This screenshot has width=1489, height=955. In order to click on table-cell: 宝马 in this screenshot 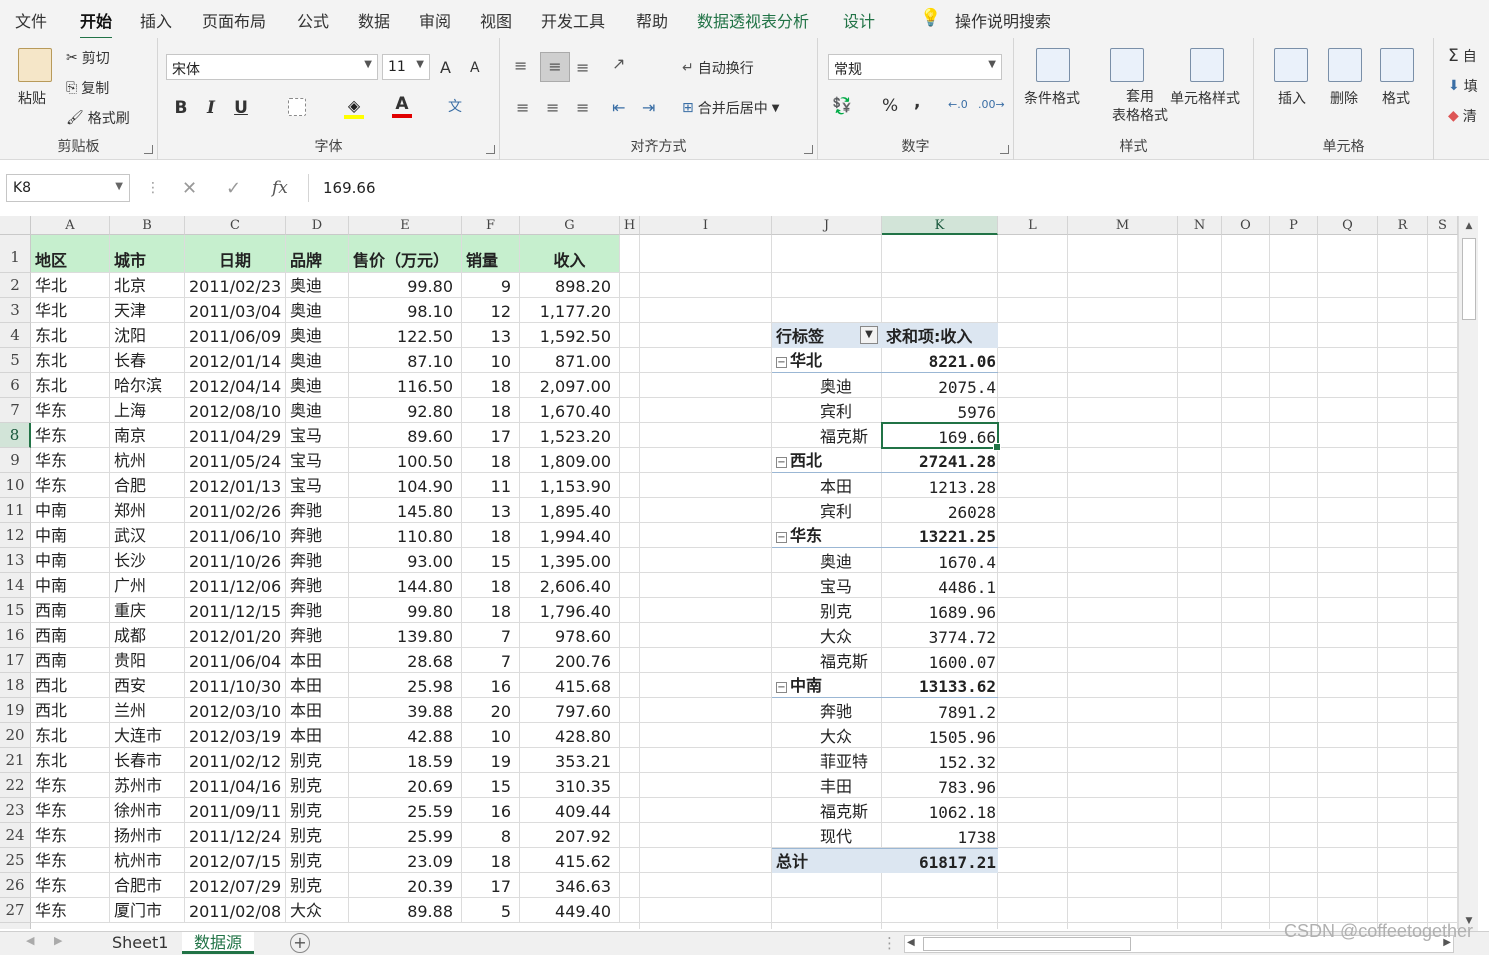, I will do `click(317, 435)`.